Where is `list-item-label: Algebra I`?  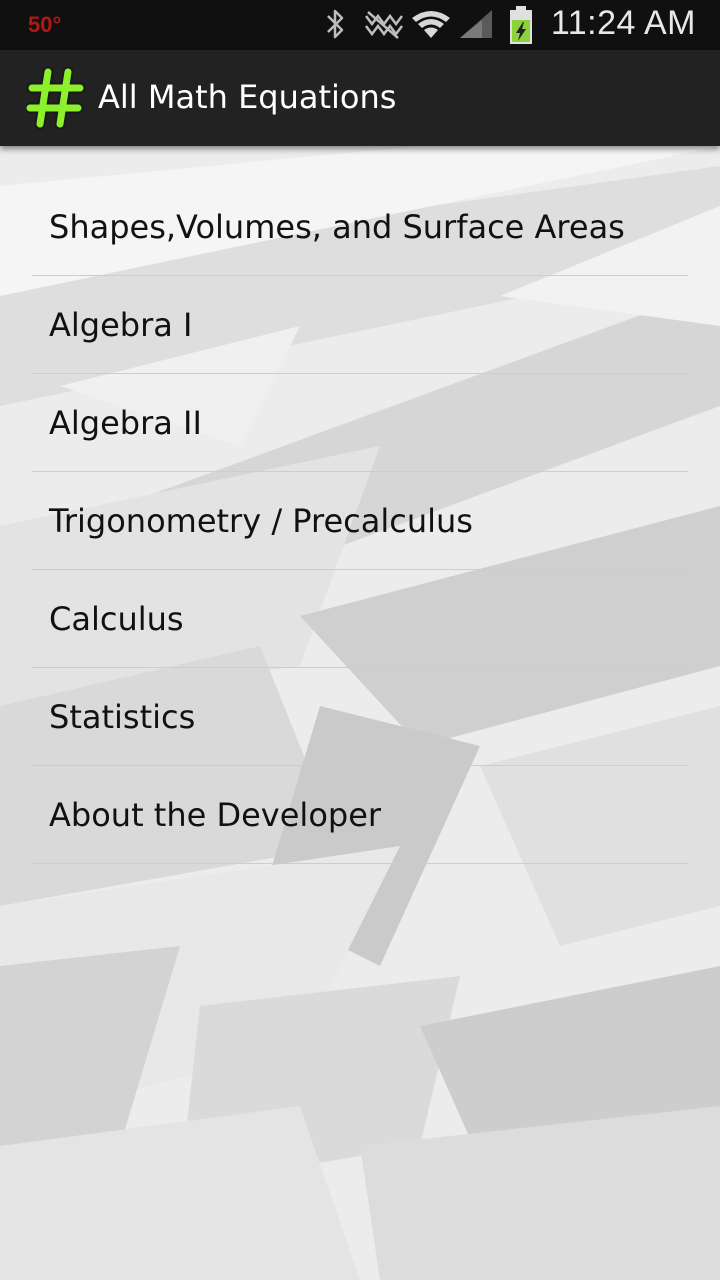 list-item-label: Algebra I is located at coordinates (121, 324).